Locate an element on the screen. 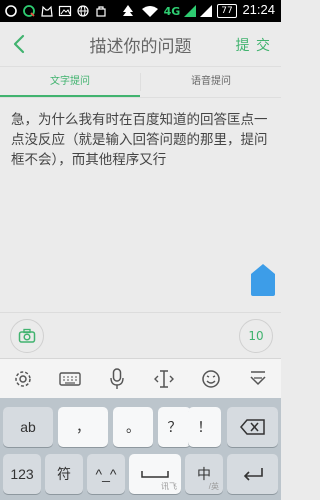 This screenshot has width=320, height=500. wifi-icon is located at coordinates (150, 11).